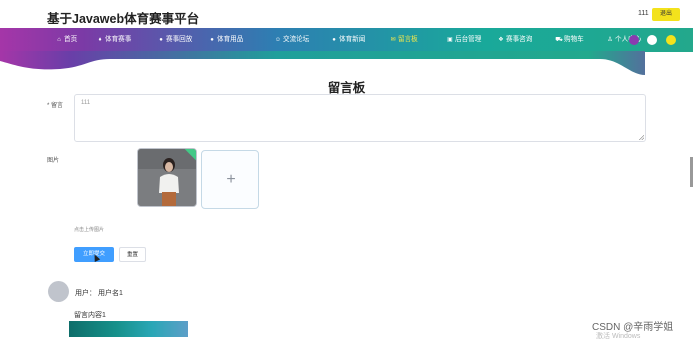  What do you see at coordinates (278, 40) in the screenshot?
I see `chat-icon: ☺` at bounding box center [278, 40].